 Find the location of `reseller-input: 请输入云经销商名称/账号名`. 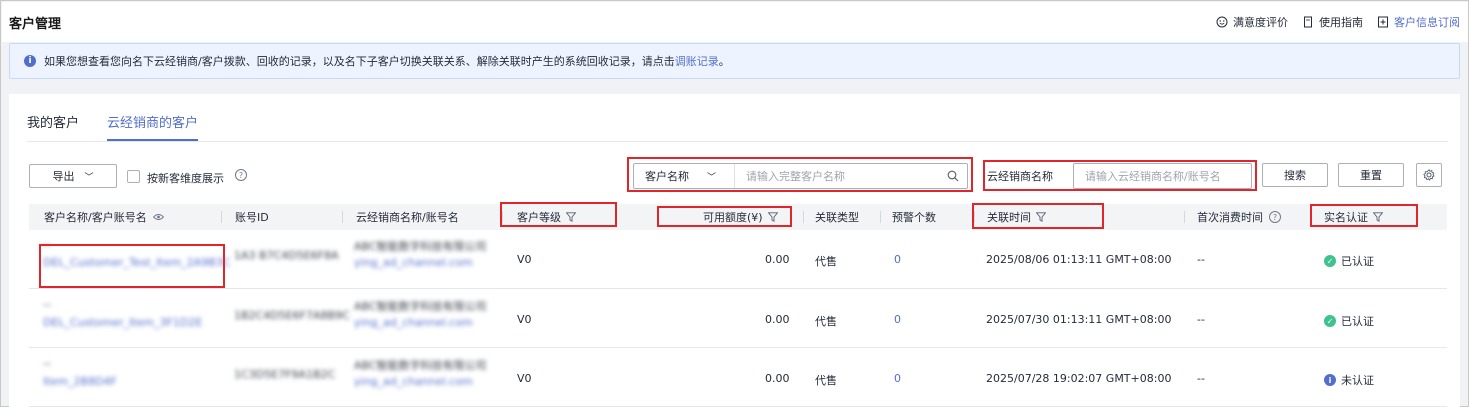

reseller-input: 请输入云经销商名称/账号名 is located at coordinates (1162, 176).